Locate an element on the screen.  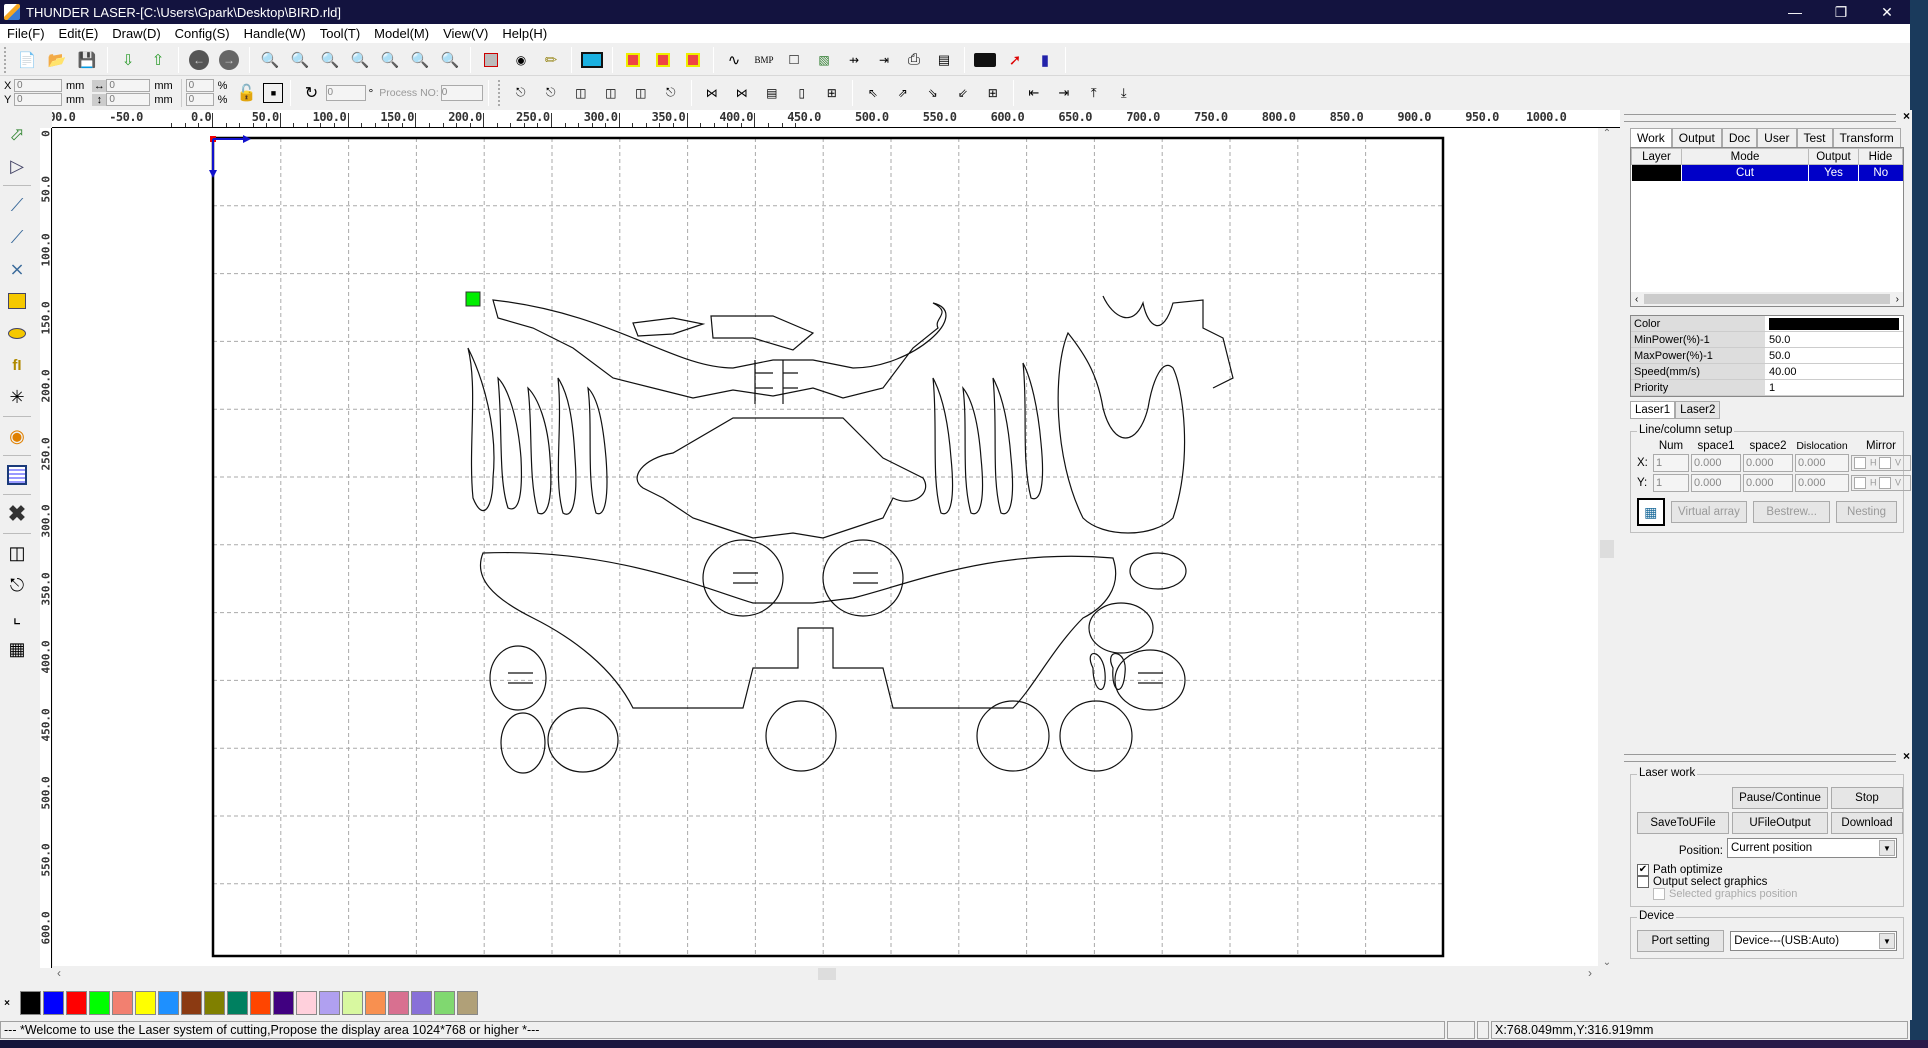
scroll-thumb is located at coordinates (1767, 299).